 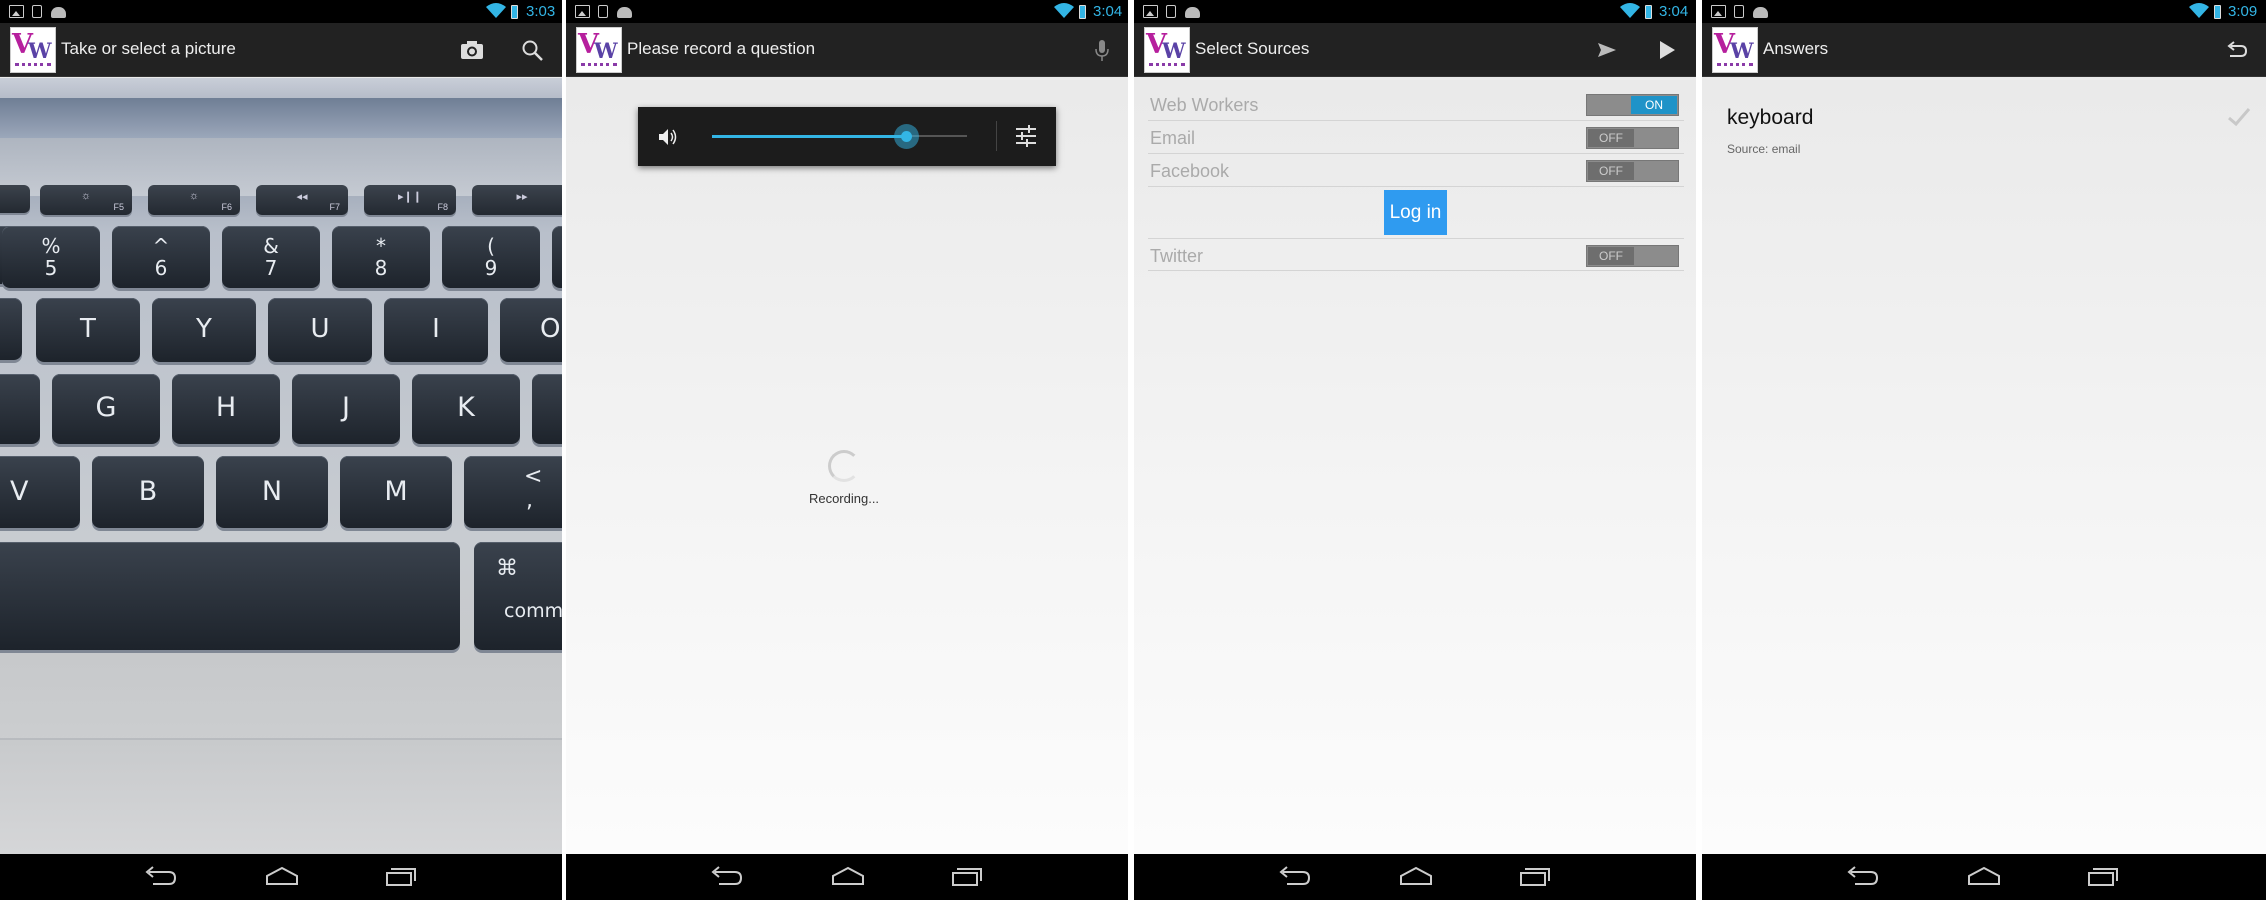 What do you see at coordinates (1190, 171) in the screenshot?
I see `source-label: Facebook` at bounding box center [1190, 171].